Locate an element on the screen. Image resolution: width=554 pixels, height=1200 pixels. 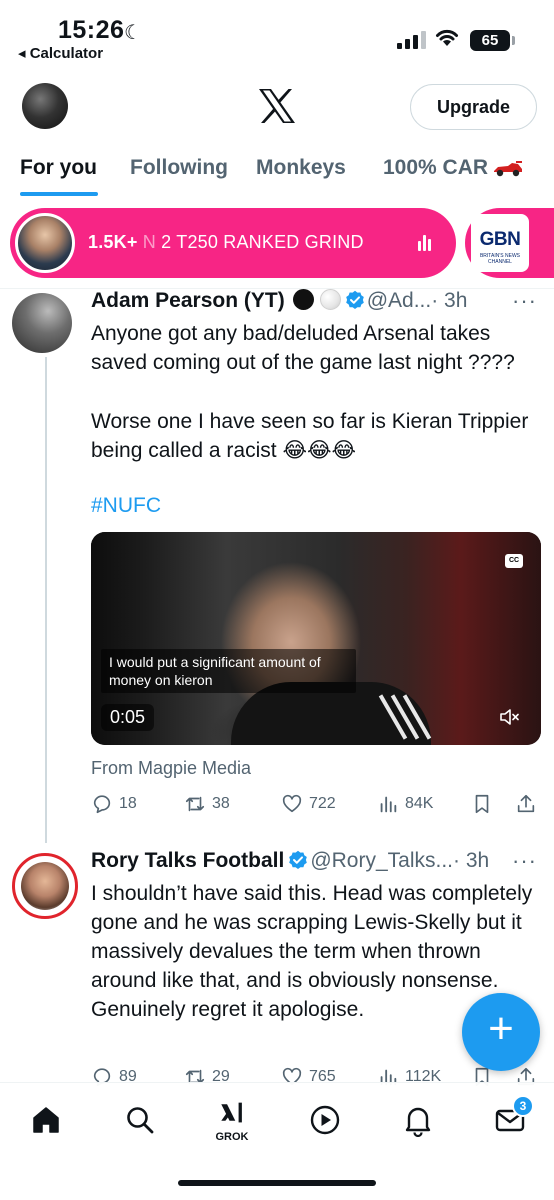
thread-line is located at coordinates (46, 600).